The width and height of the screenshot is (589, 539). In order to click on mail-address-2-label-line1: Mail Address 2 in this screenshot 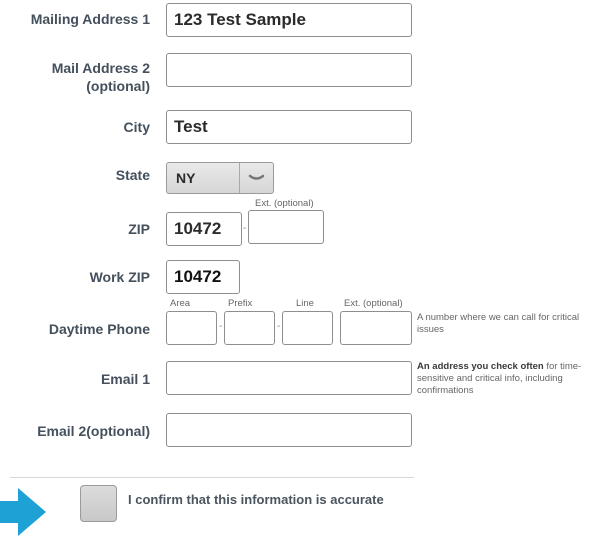, I will do `click(100, 68)`.